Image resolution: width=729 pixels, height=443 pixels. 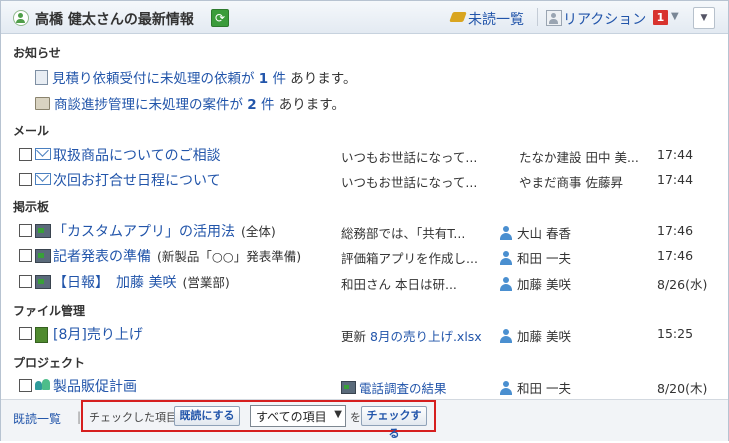 I want to click on notice-item: 見積り依頼受付に未処理の依頼が 1 件 あります。, so click(x=195, y=77).